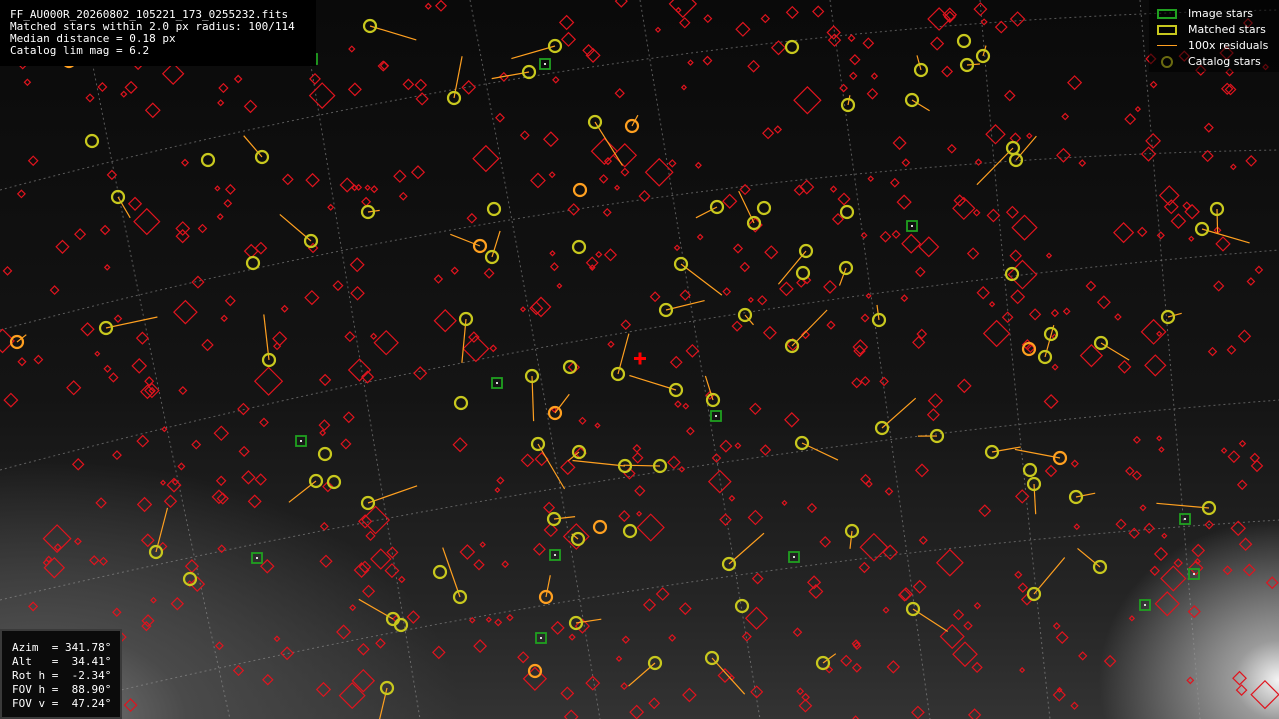 The width and height of the screenshot is (1279, 719). What do you see at coordinates (1167, 30) in the screenshot?
I see `matched-star-swatch` at bounding box center [1167, 30].